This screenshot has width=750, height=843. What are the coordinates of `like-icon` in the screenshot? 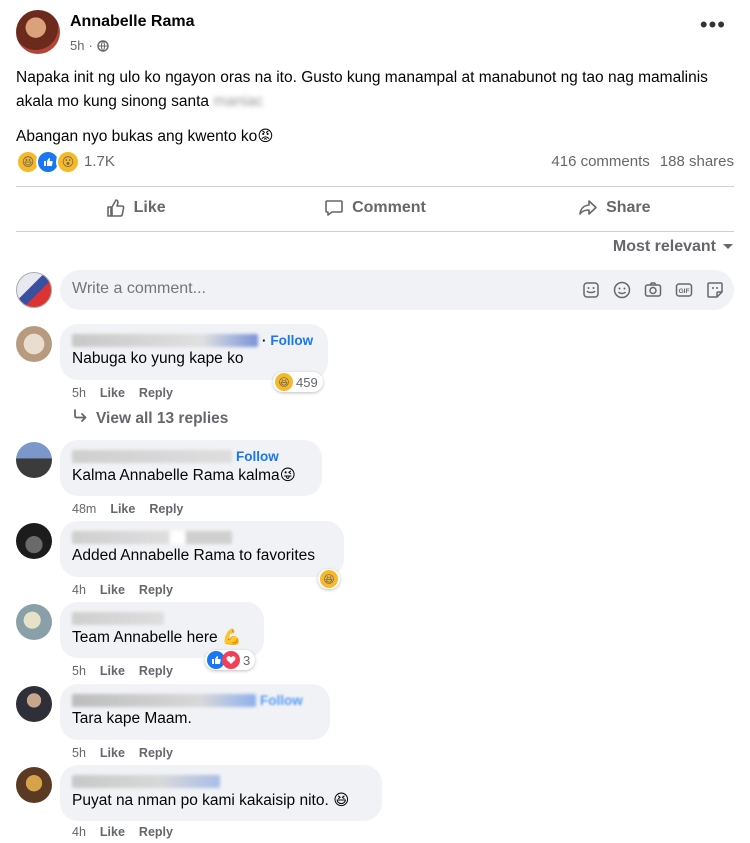 It's located at (116, 208).